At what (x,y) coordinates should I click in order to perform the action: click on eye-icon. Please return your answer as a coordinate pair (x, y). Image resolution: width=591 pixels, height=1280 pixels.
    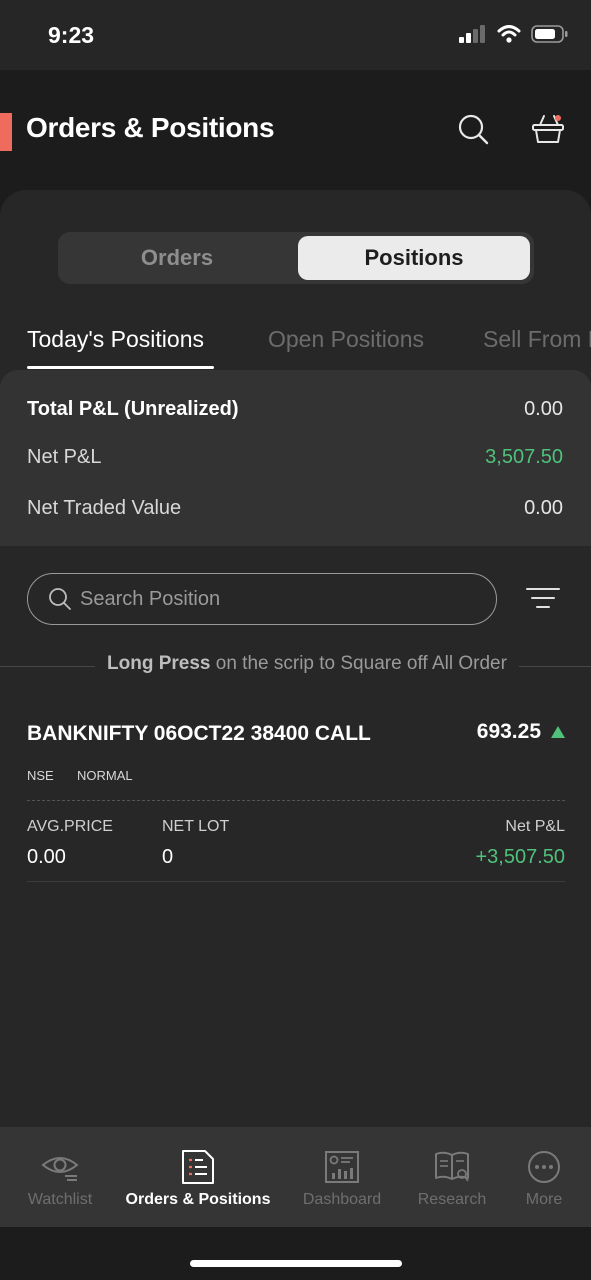
    Looking at the image, I should click on (60, 1169).